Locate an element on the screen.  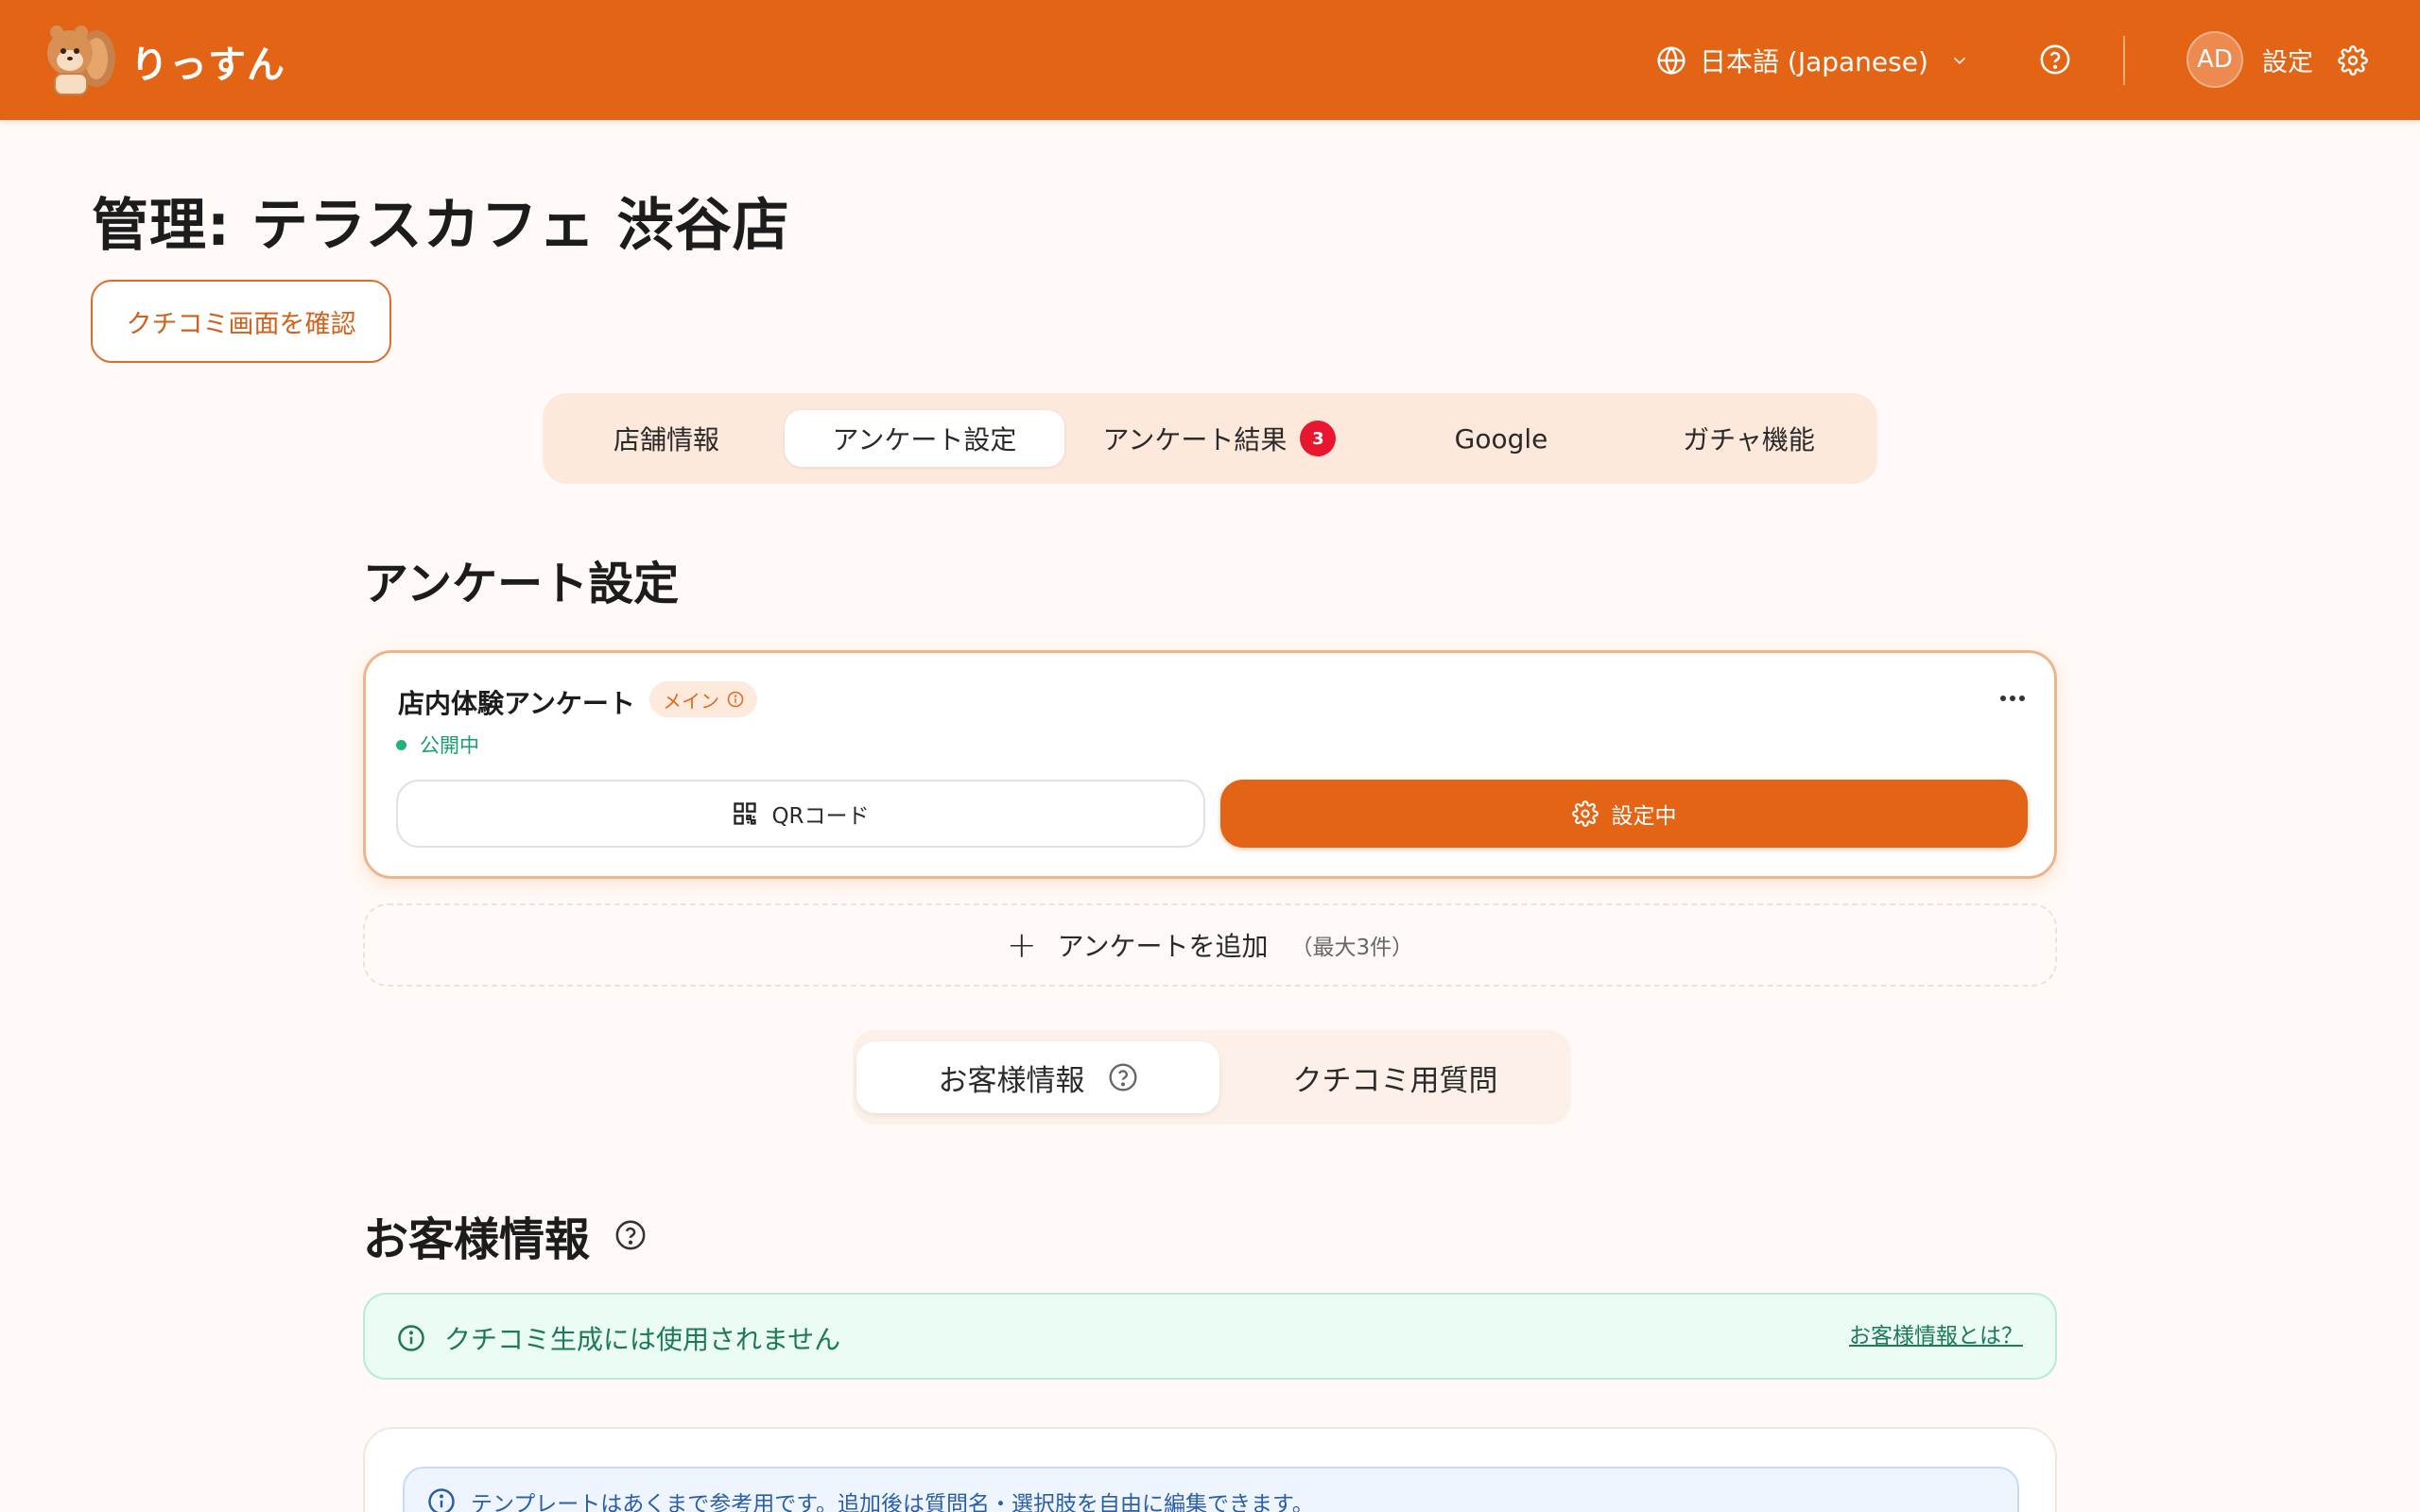
qr-code-icon is located at coordinates (745, 813).